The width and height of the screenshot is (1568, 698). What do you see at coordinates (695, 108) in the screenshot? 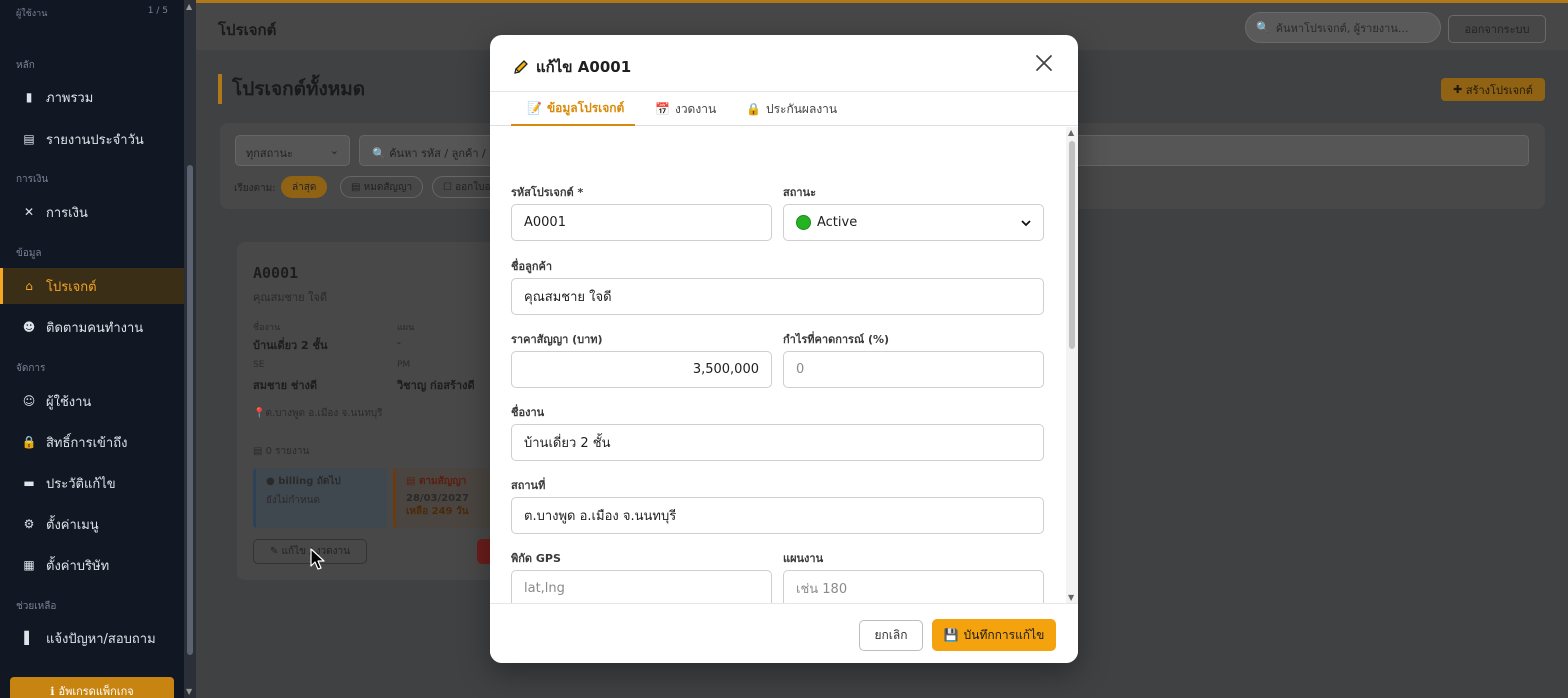
I see `tab-label: งวดงาน` at bounding box center [695, 108].